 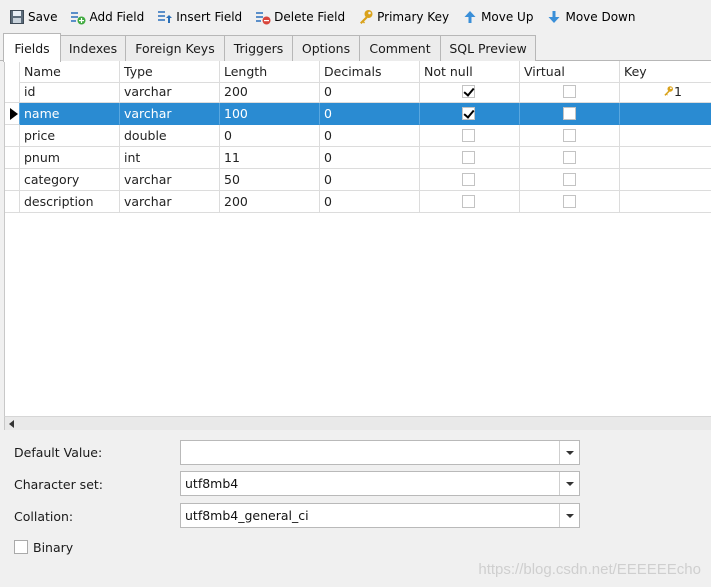 I want to click on add-field-button: Add Field, so click(x=107, y=17).